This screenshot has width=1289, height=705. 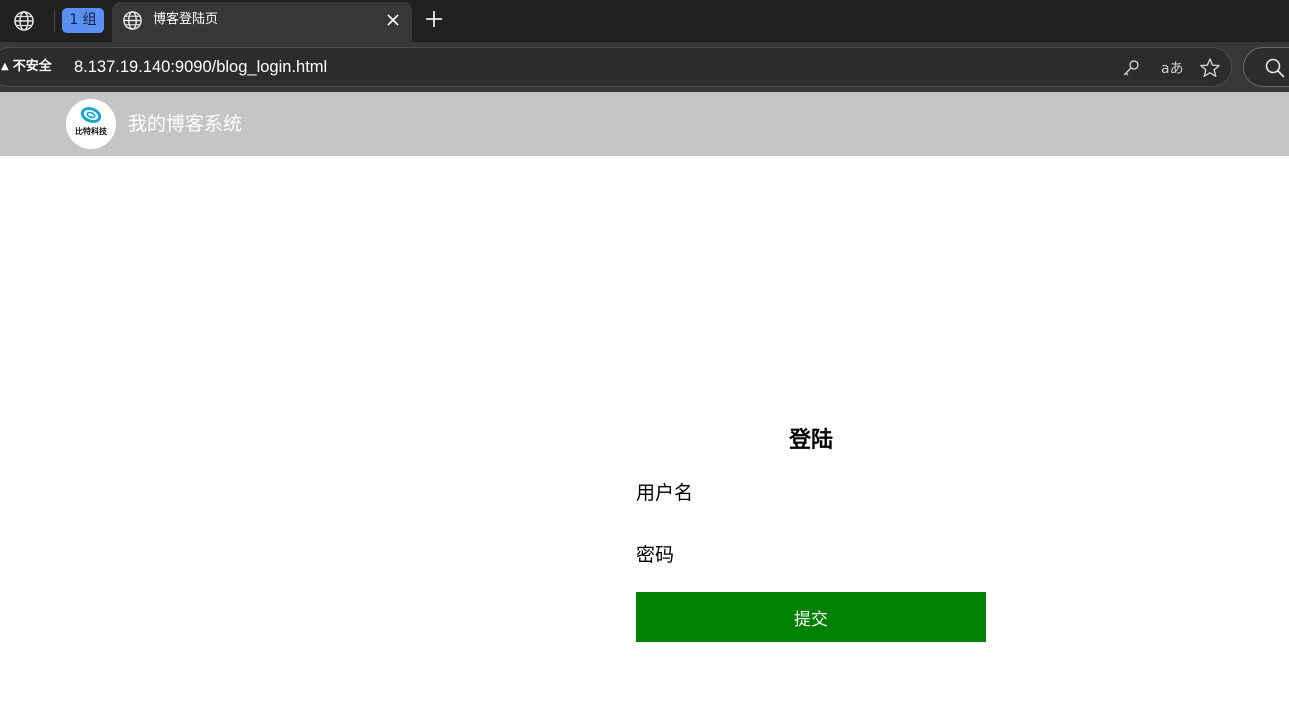 What do you see at coordinates (665, 493) in the screenshot?
I see `username-label: 用户名` at bounding box center [665, 493].